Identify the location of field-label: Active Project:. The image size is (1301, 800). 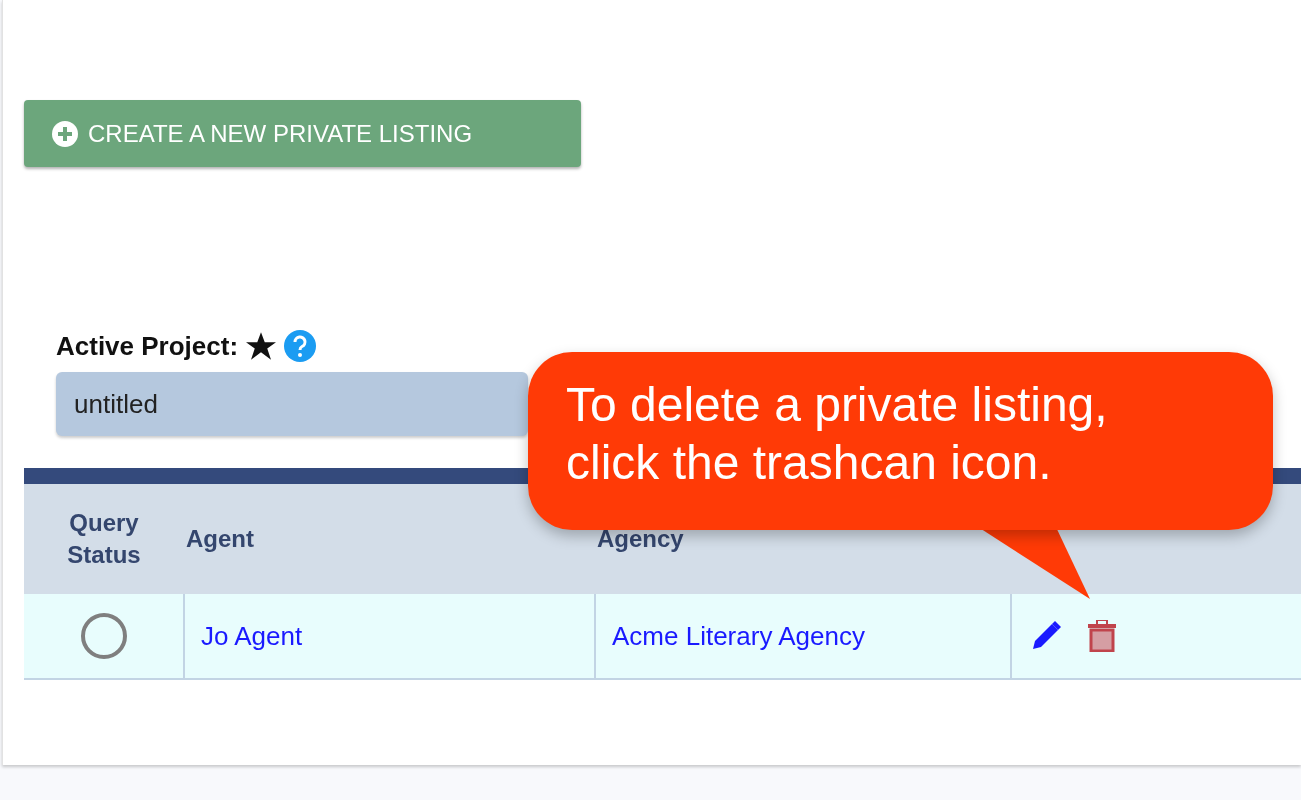
(147, 346).